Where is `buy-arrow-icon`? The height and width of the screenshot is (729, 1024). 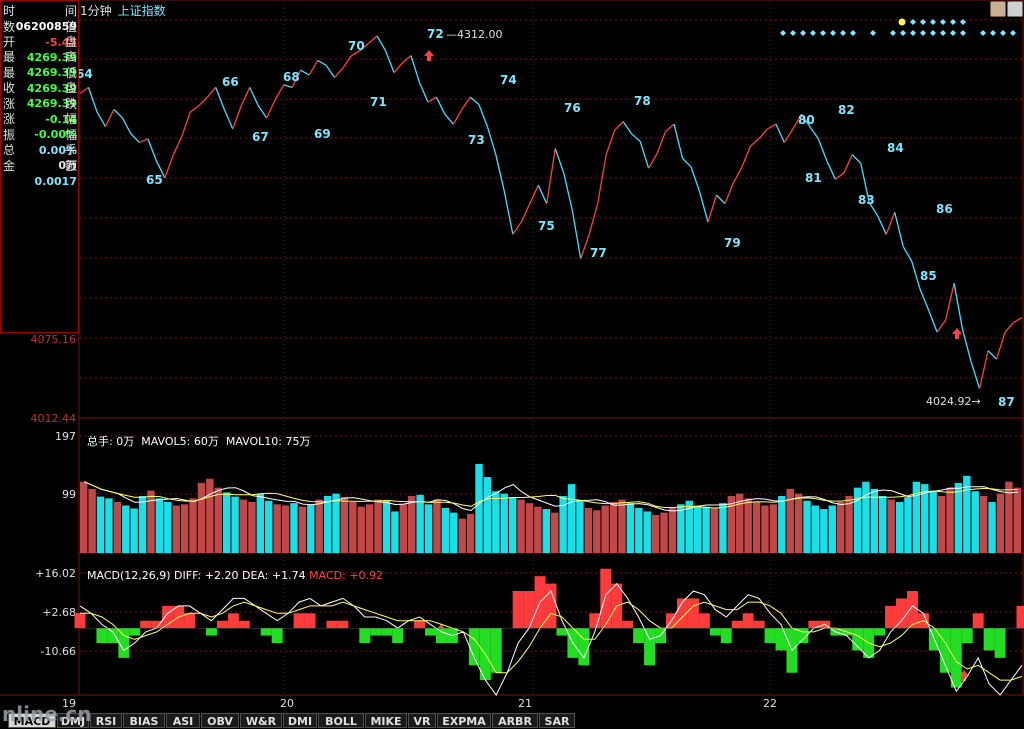 buy-arrow-icon is located at coordinates (957, 333).